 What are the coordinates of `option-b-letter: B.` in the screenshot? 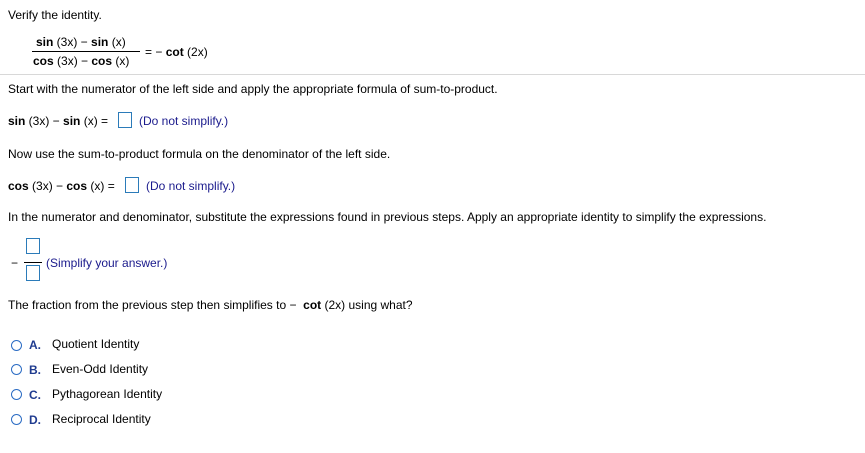 It's located at (35, 370).